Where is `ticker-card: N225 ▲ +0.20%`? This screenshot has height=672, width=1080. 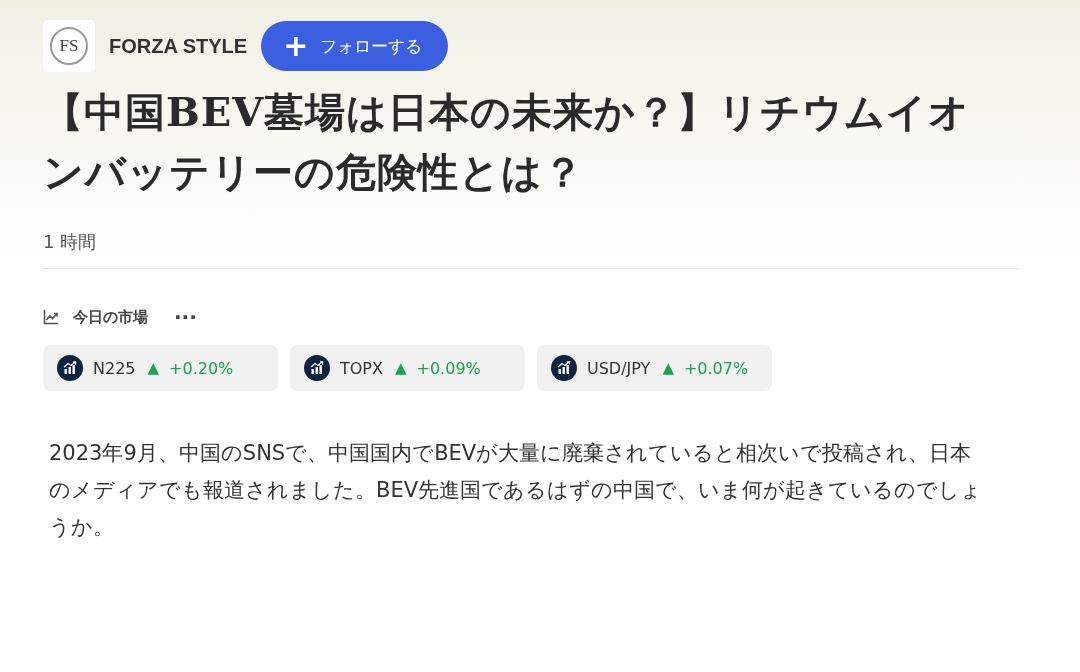
ticker-card: N225 ▲ +0.20% is located at coordinates (160, 368).